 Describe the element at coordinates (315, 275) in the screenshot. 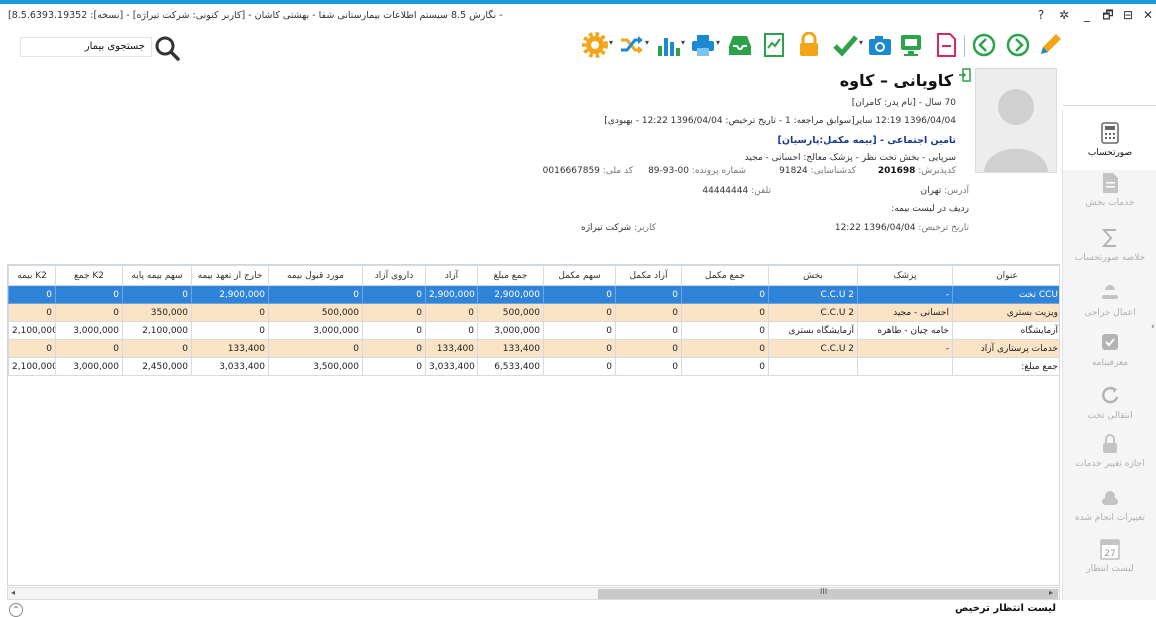

I see `column-header: مورد قبول بیمه` at that location.